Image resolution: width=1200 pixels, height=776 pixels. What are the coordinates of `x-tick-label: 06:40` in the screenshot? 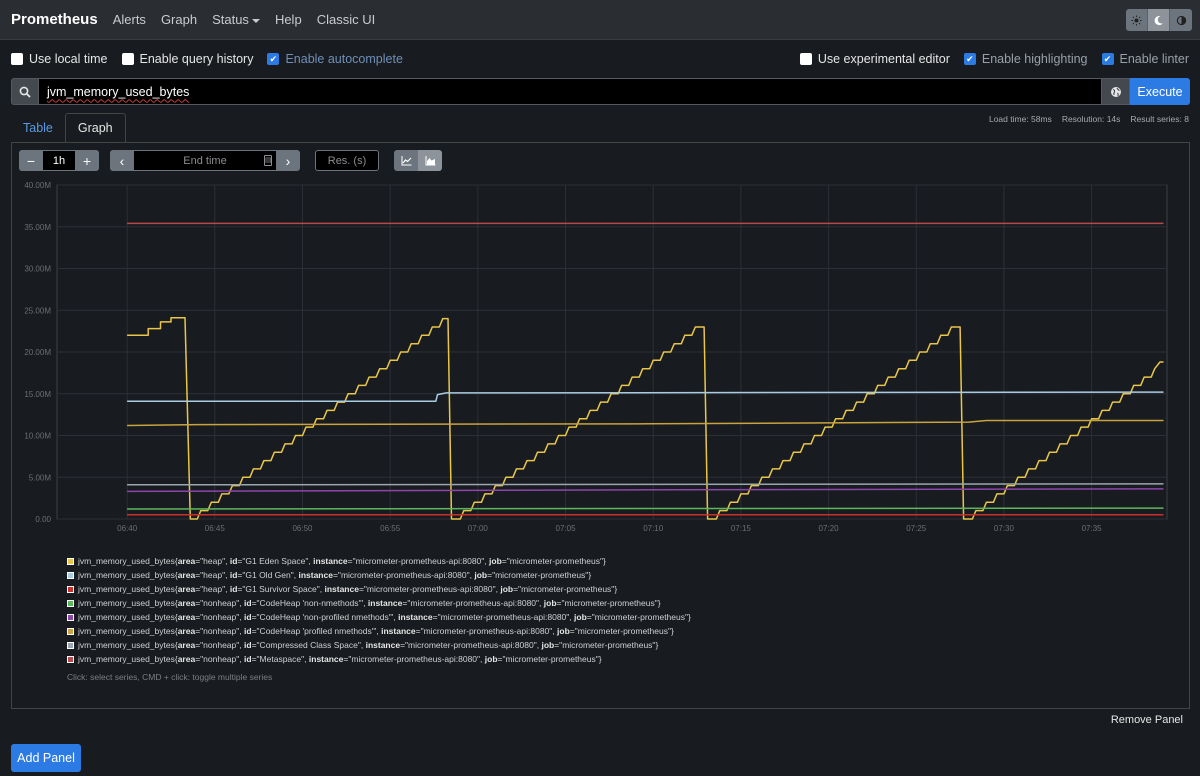 It's located at (127, 528).